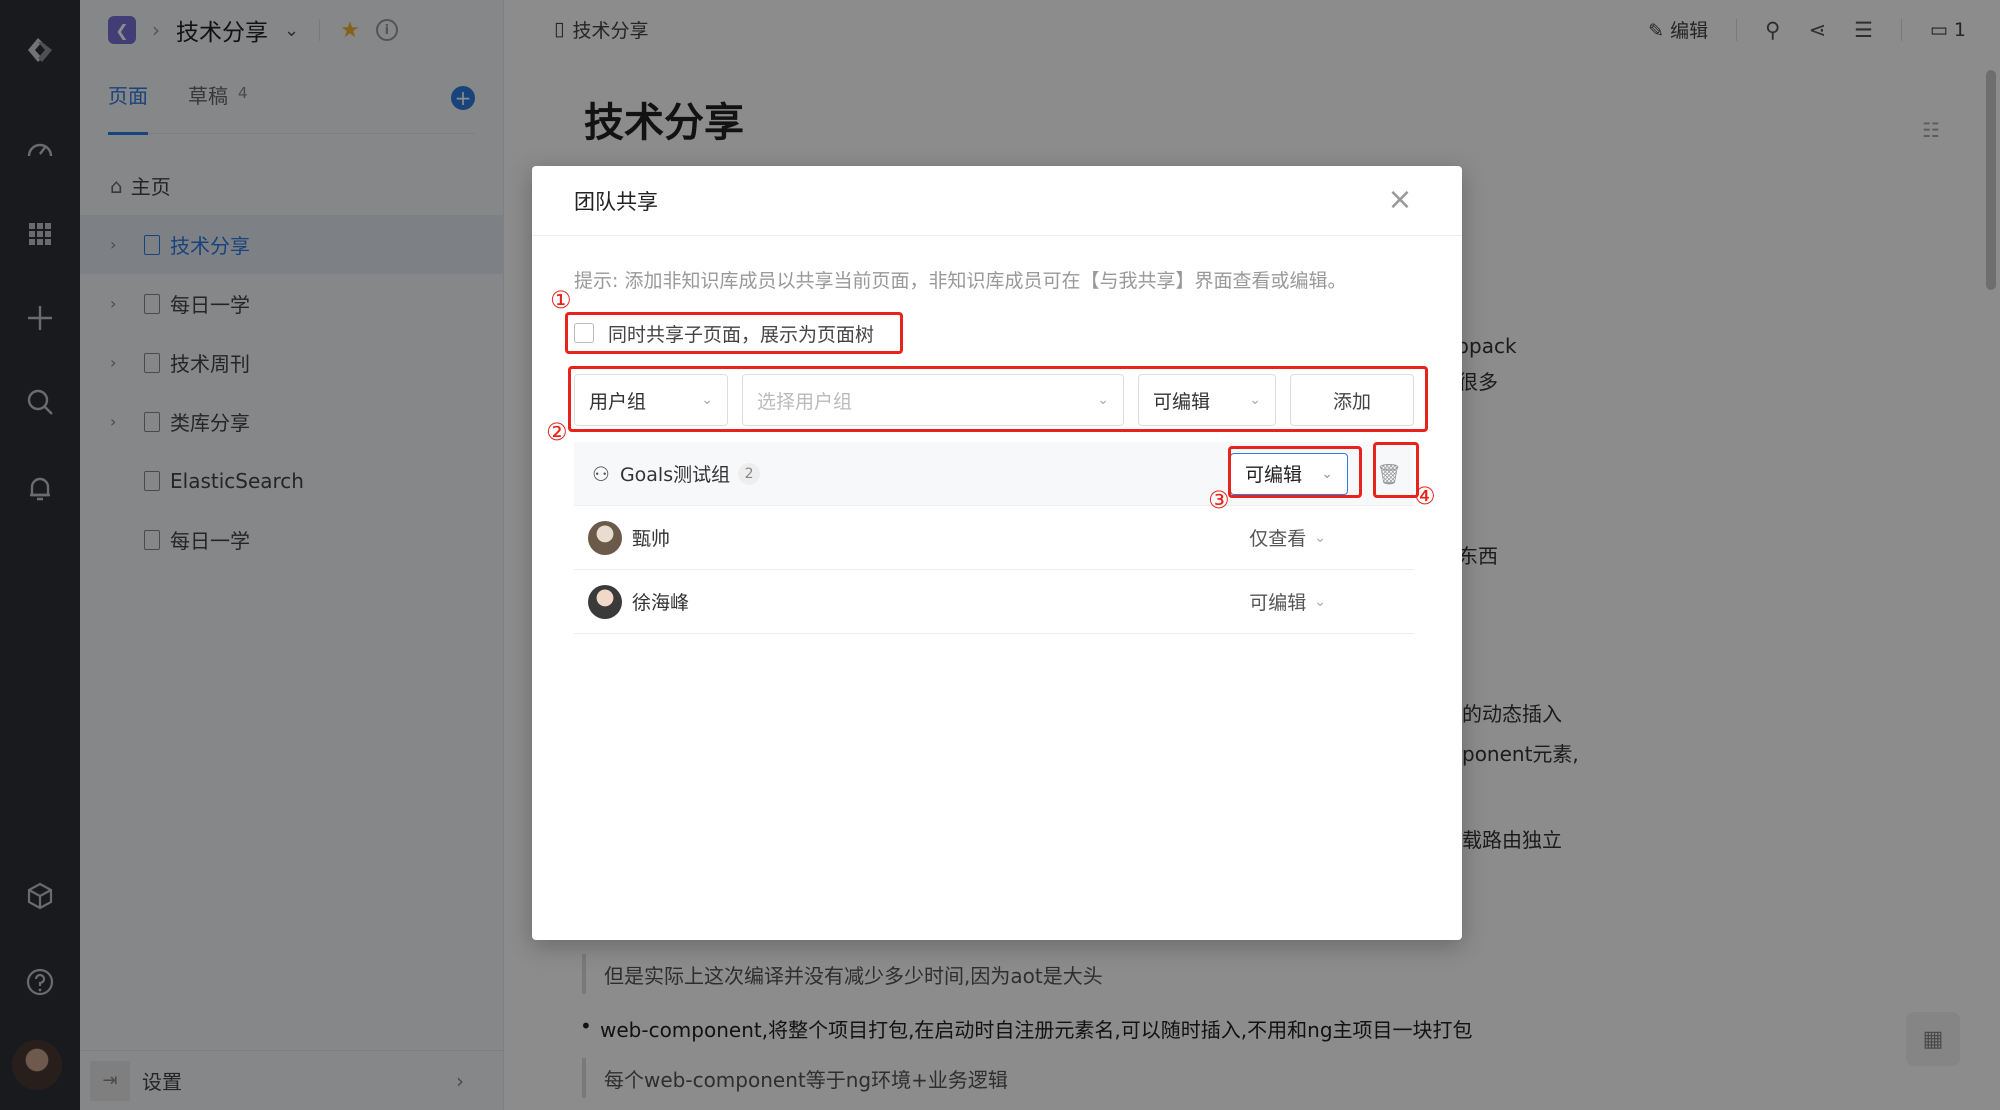 The width and height of the screenshot is (2000, 1110). What do you see at coordinates (1425, 496) in the screenshot?
I see `annotation-number-4: ④` at bounding box center [1425, 496].